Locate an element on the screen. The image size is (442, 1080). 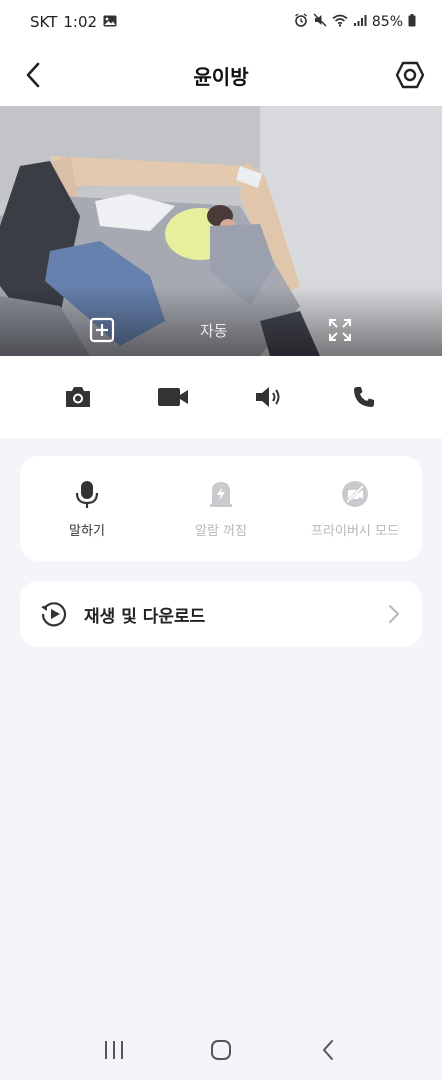
microphone-icon is located at coordinates (87, 494).